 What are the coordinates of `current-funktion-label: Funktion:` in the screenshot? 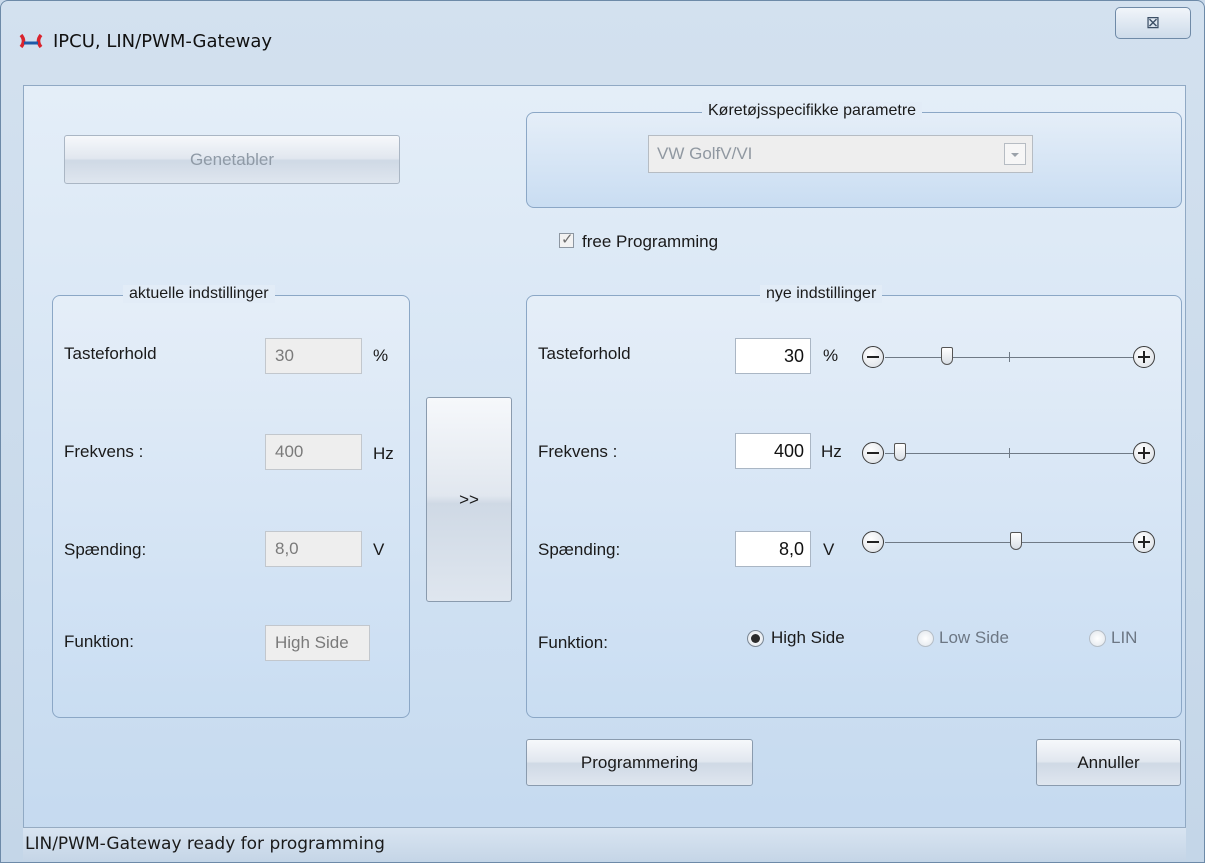 It's located at (99, 641).